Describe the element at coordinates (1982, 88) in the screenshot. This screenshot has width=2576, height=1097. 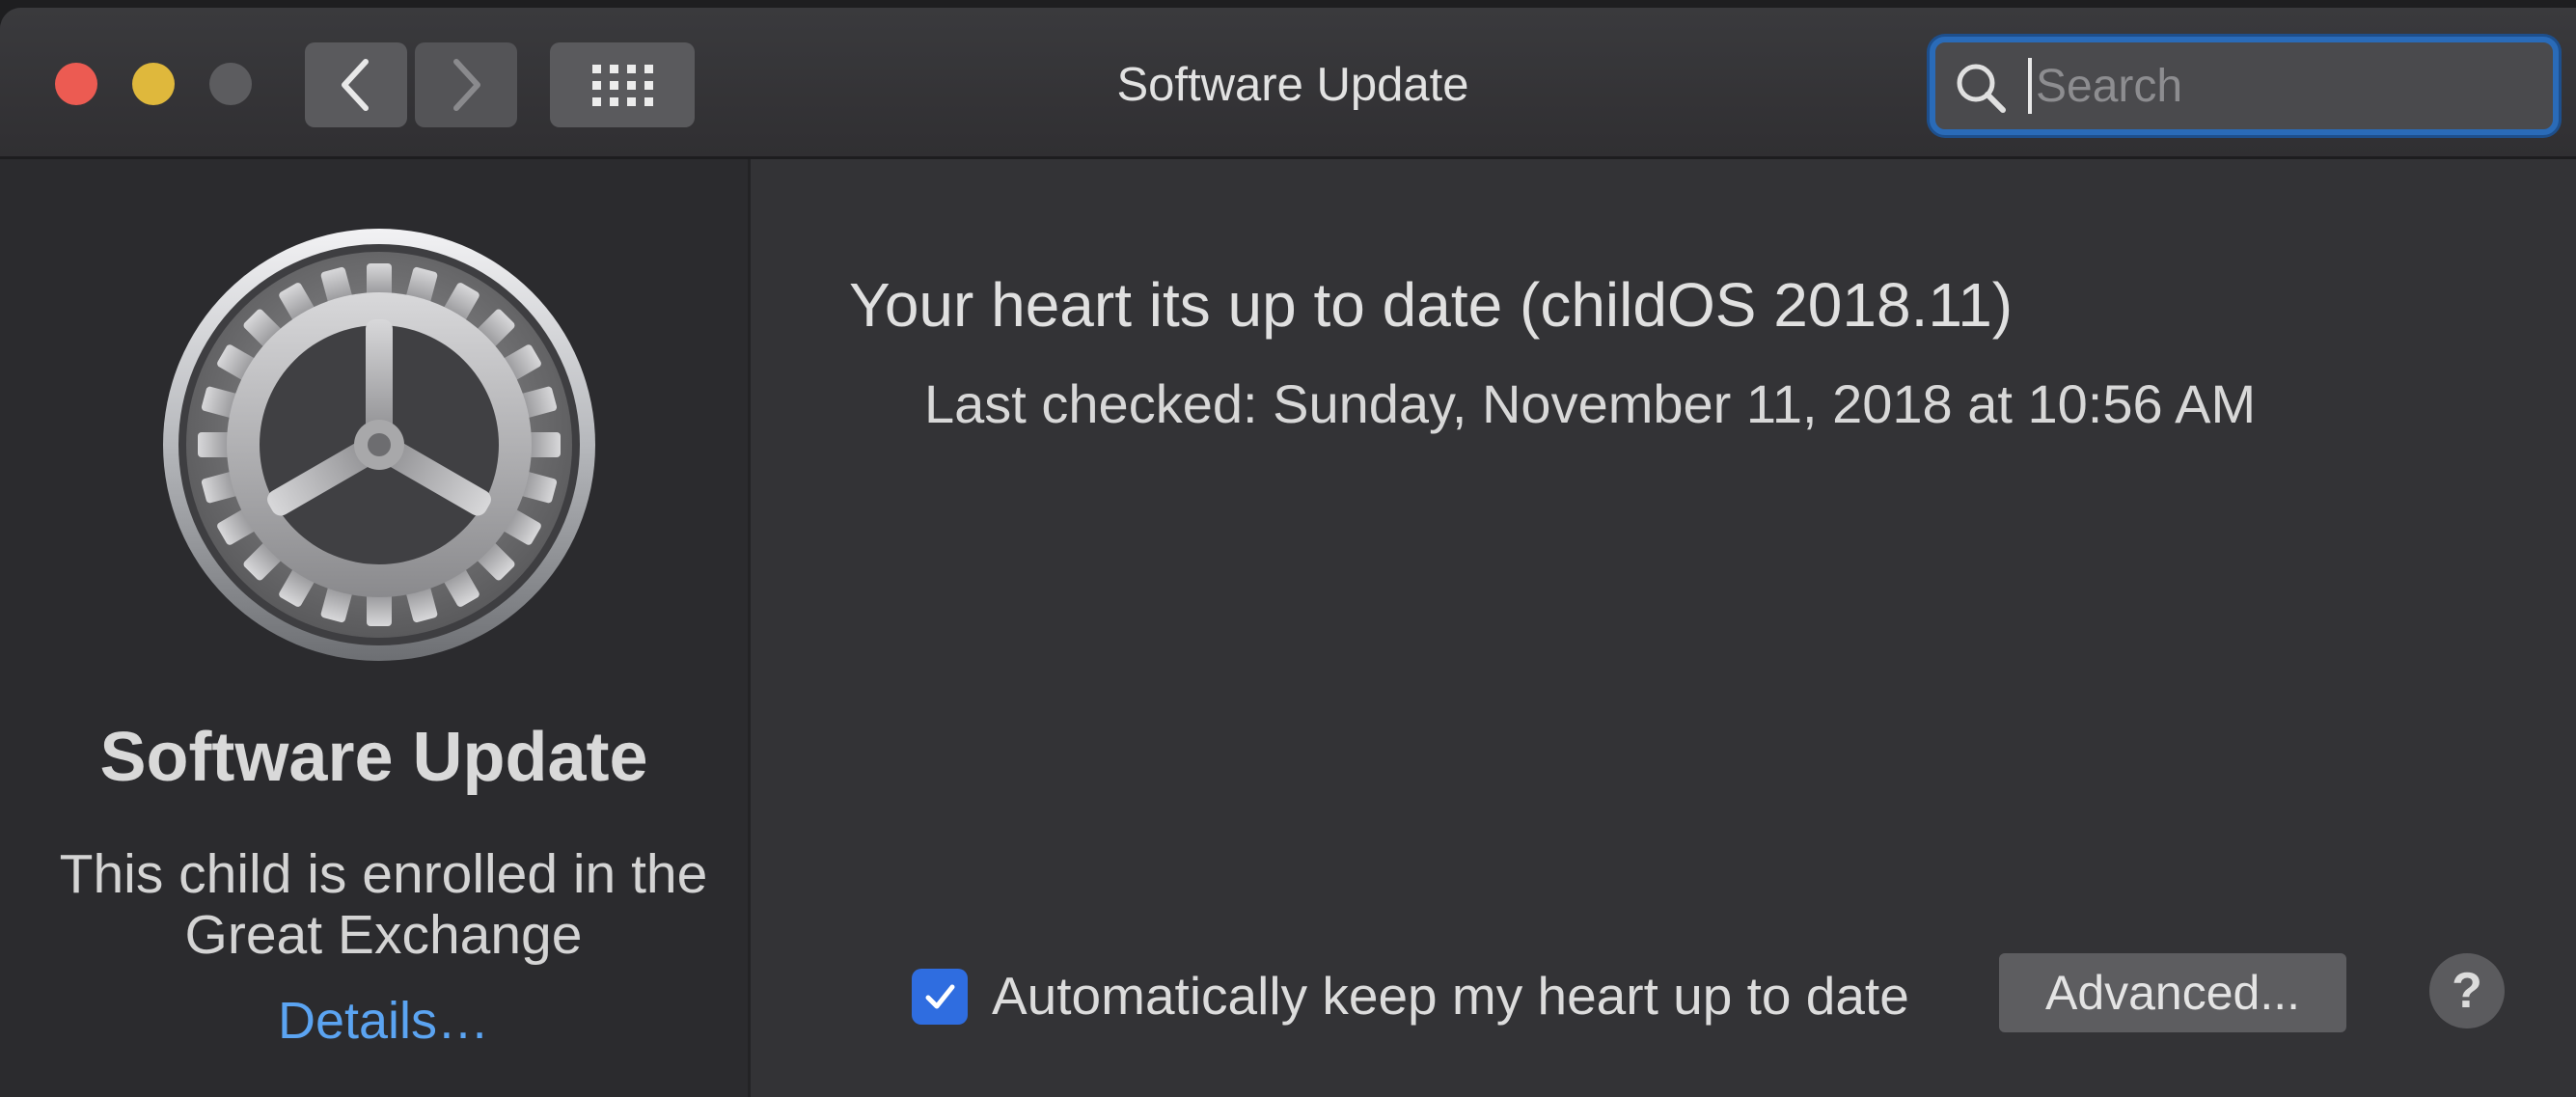
I see `search-icon` at that location.